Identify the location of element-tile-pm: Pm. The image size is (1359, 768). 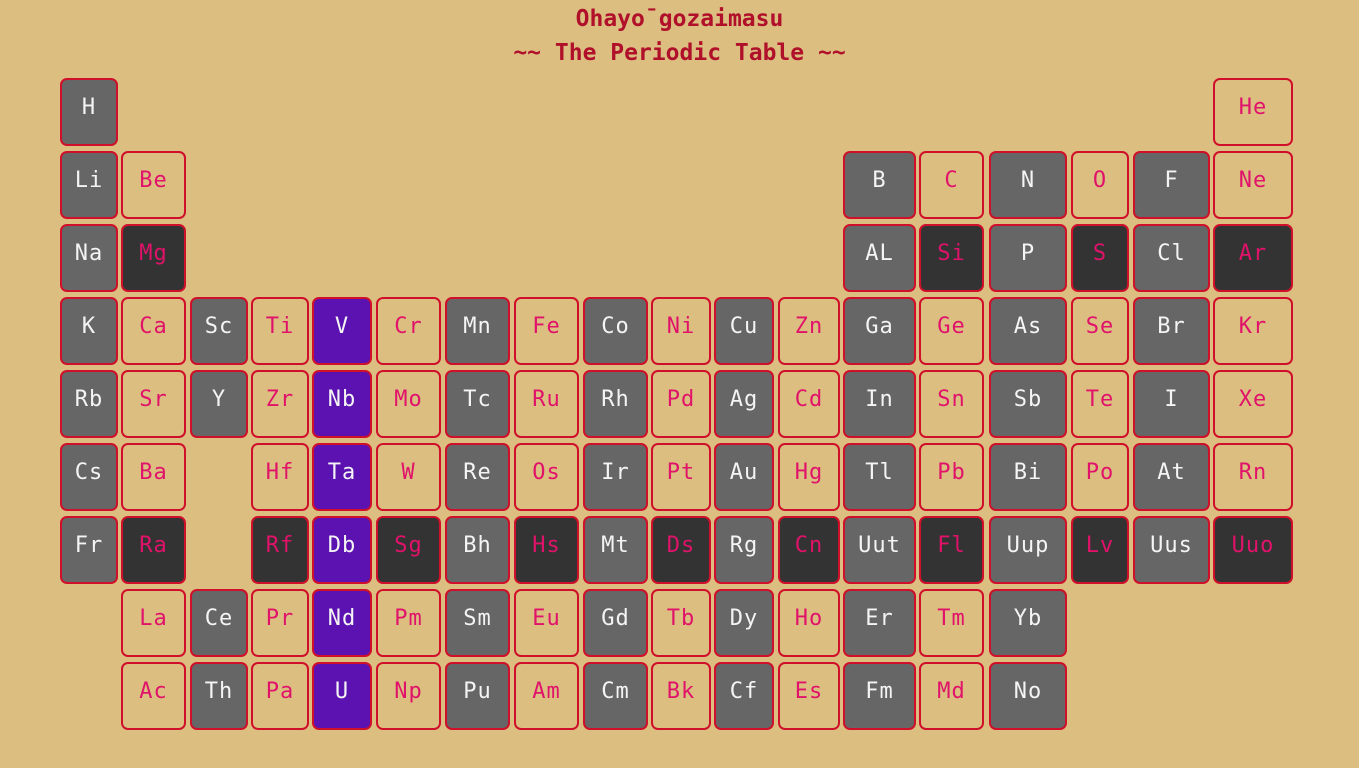
(408, 623).